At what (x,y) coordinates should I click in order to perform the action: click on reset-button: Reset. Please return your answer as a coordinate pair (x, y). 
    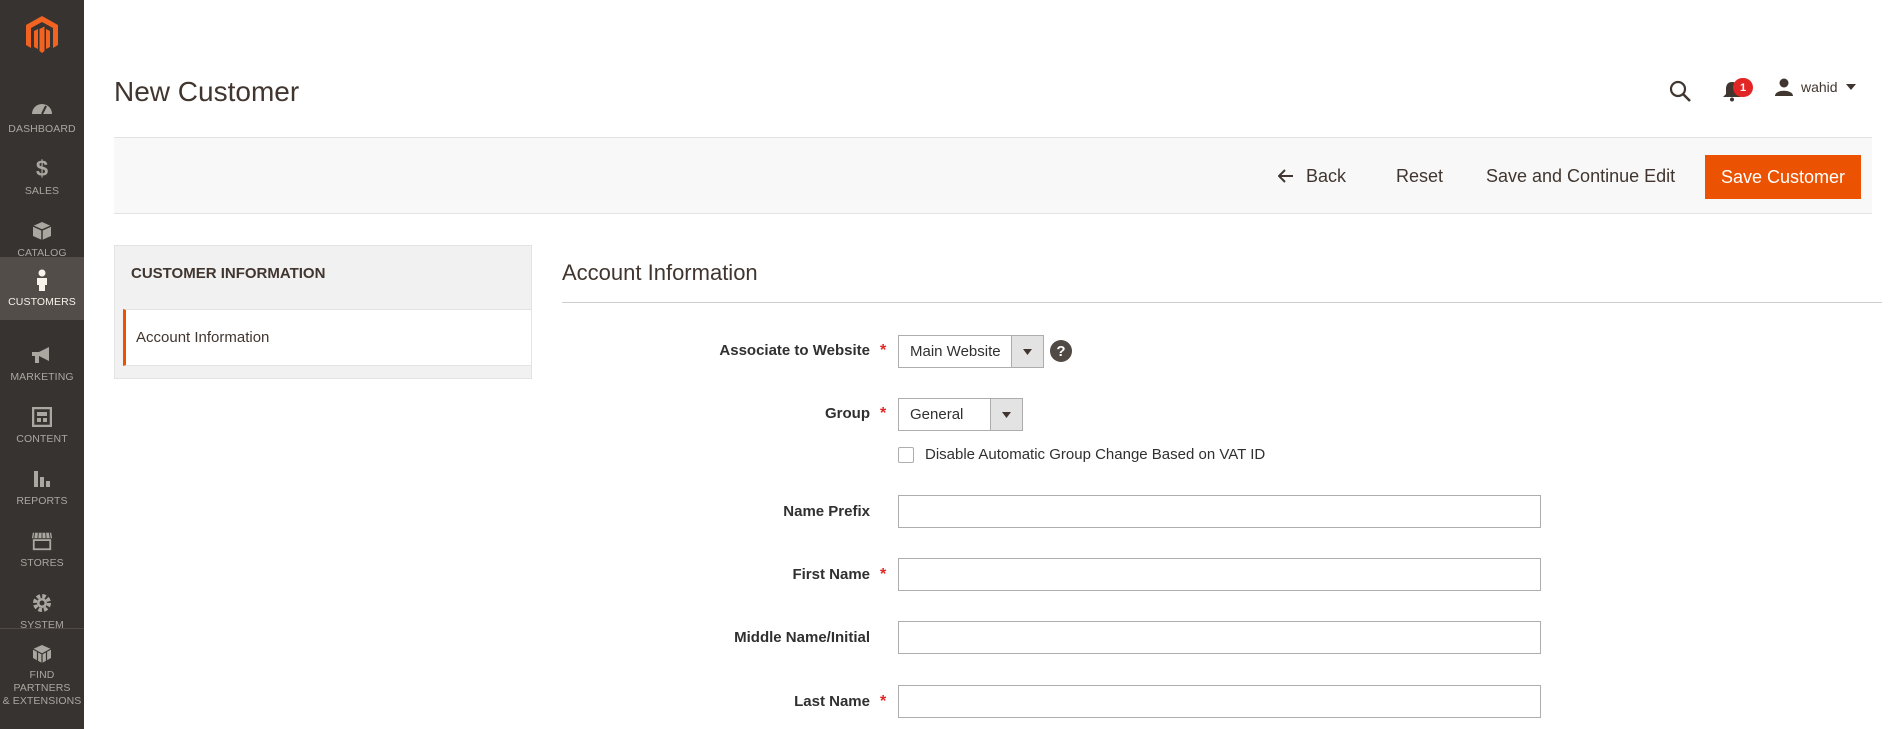
    Looking at the image, I should click on (1419, 176).